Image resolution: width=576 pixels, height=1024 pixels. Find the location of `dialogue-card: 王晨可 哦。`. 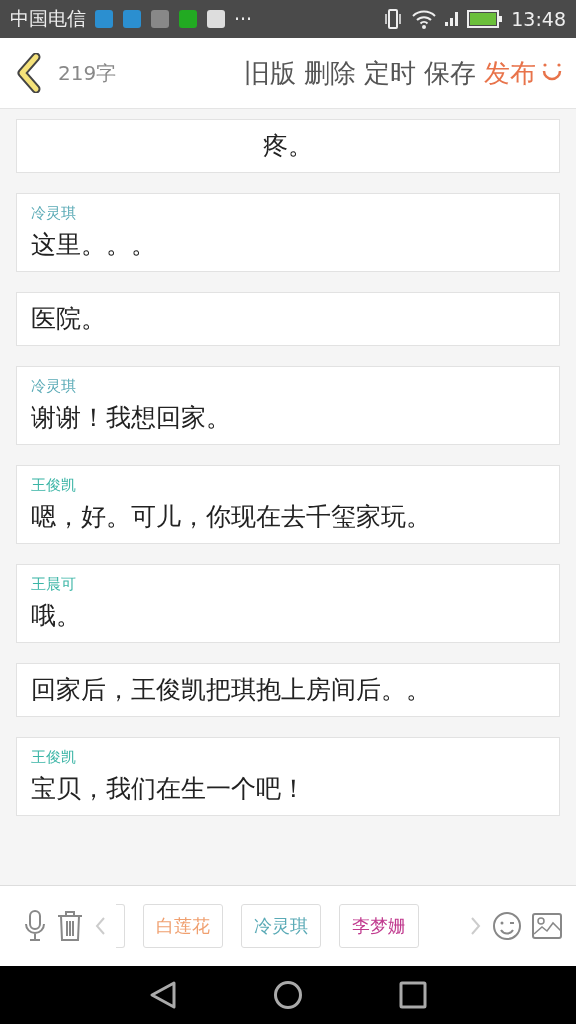

dialogue-card: 王晨可 哦。 is located at coordinates (288, 603).